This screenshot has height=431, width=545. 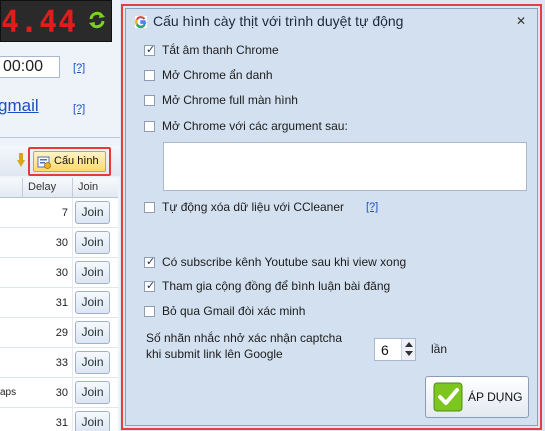 I want to click on grid-header: Delay Join, so click(x=59, y=188).